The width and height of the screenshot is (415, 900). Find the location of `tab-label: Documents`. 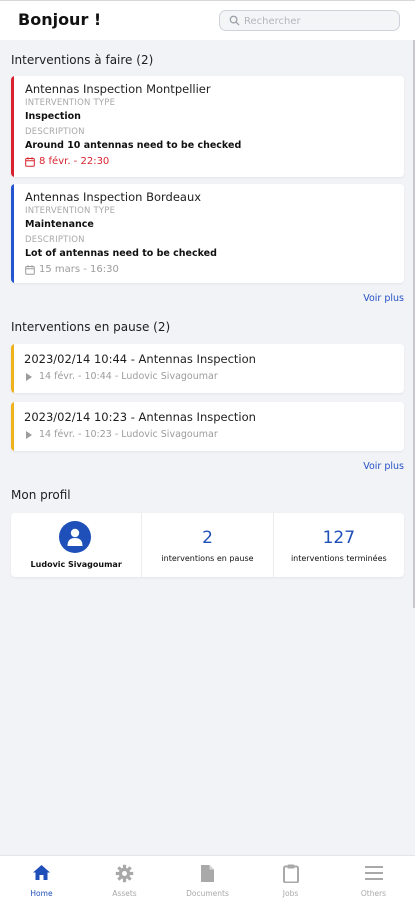

tab-label: Documents is located at coordinates (207, 893).